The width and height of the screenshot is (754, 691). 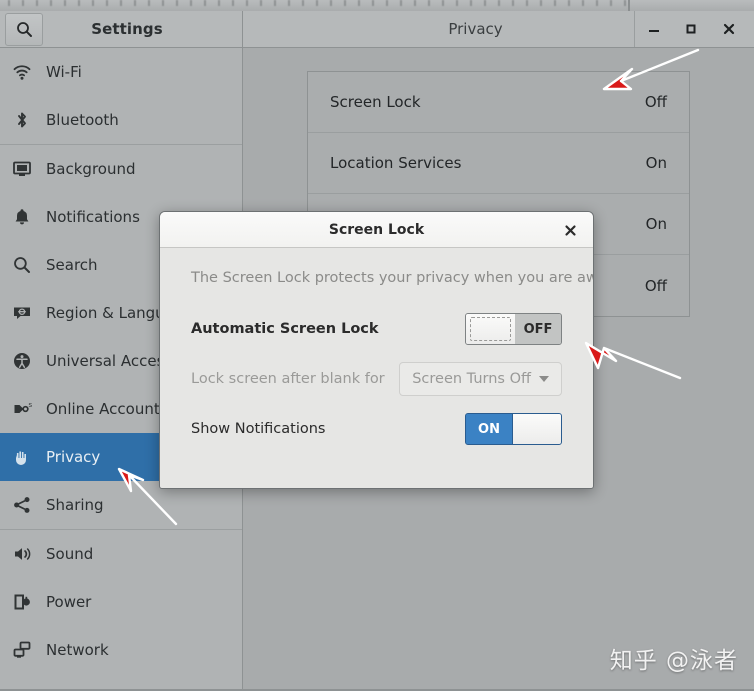 I want to click on sidebar-item-label: Network, so click(x=77, y=650).